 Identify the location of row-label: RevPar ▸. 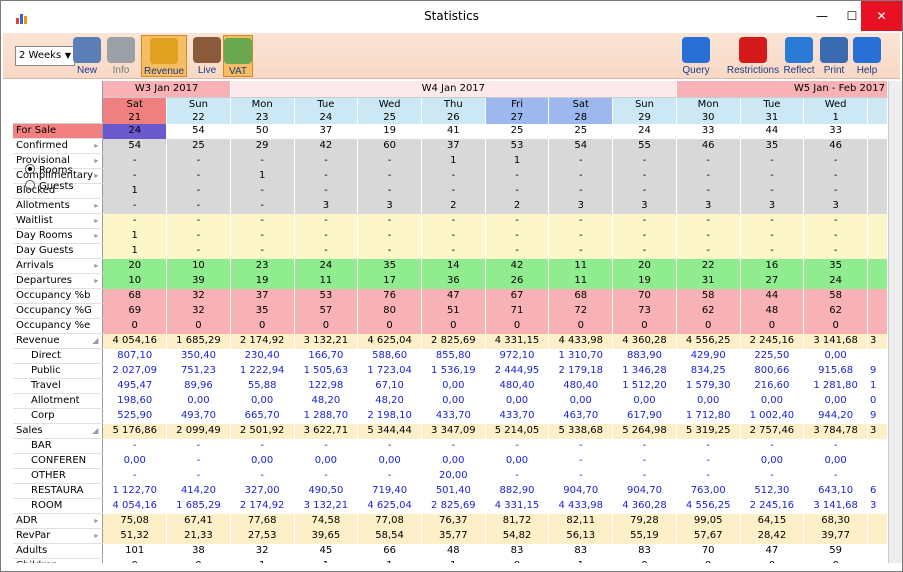
(58, 536).